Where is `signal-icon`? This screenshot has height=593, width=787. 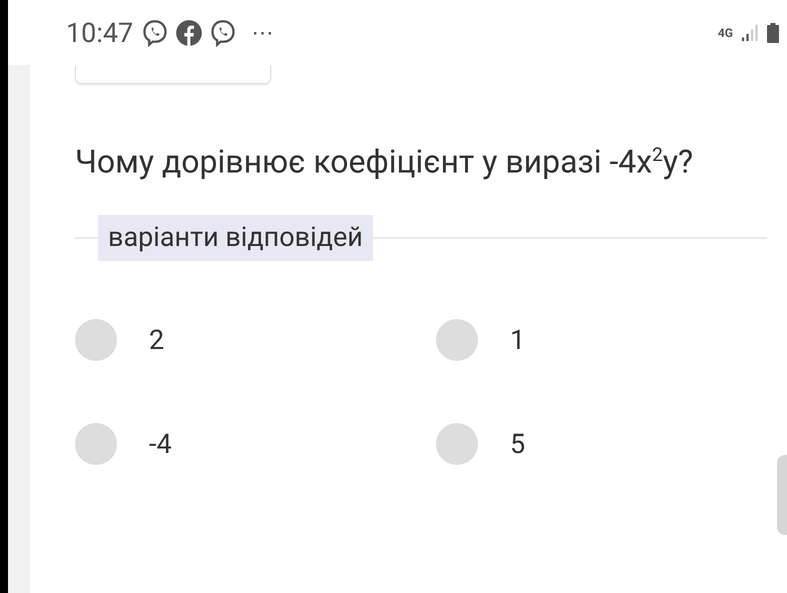 signal-icon is located at coordinates (750, 33).